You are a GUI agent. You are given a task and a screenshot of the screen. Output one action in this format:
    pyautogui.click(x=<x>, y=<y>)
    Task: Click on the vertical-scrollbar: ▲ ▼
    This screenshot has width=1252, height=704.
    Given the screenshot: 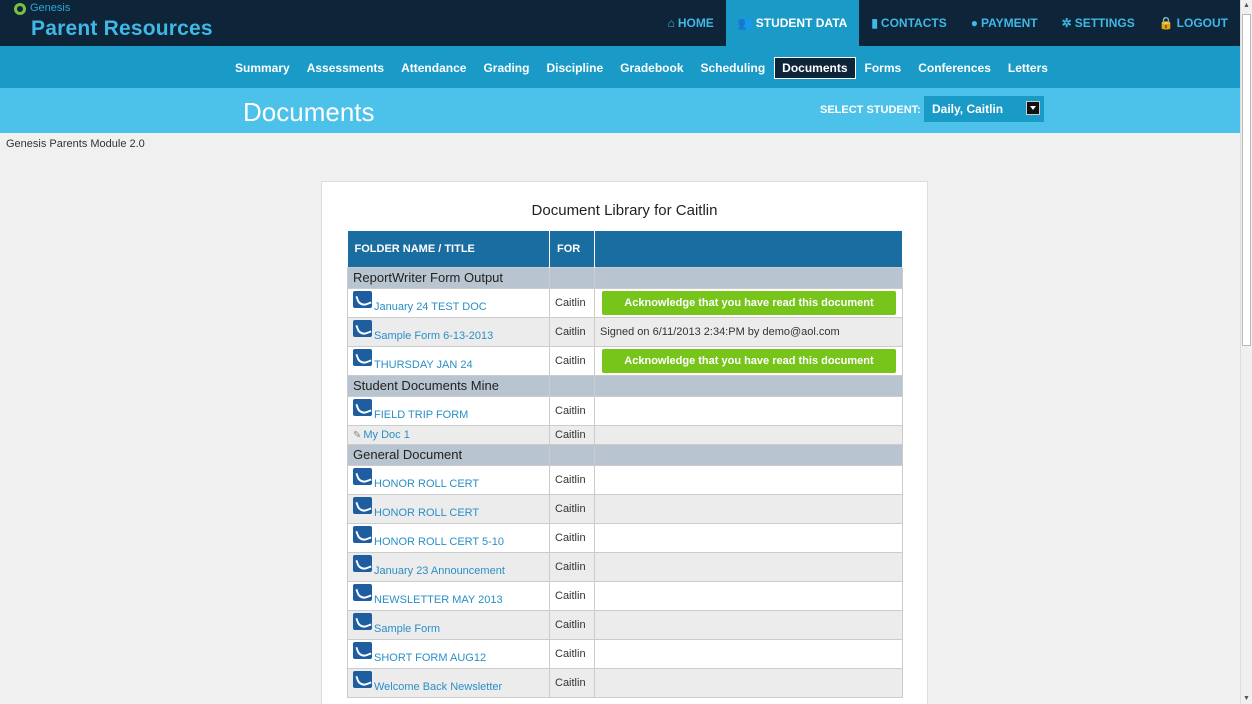 What is the action you would take?
    pyautogui.click(x=1246, y=352)
    